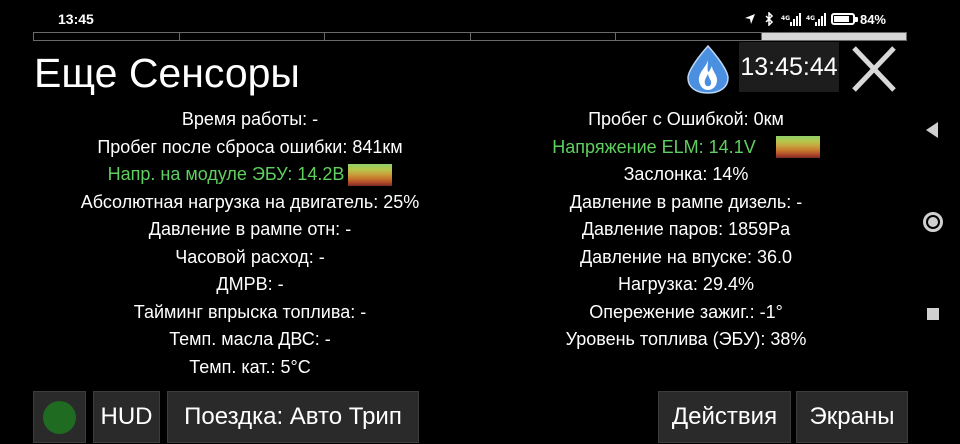 The width and height of the screenshot is (960, 444). I want to click on sensor-row: Давление в рампе отн: -, so click(250, 230).